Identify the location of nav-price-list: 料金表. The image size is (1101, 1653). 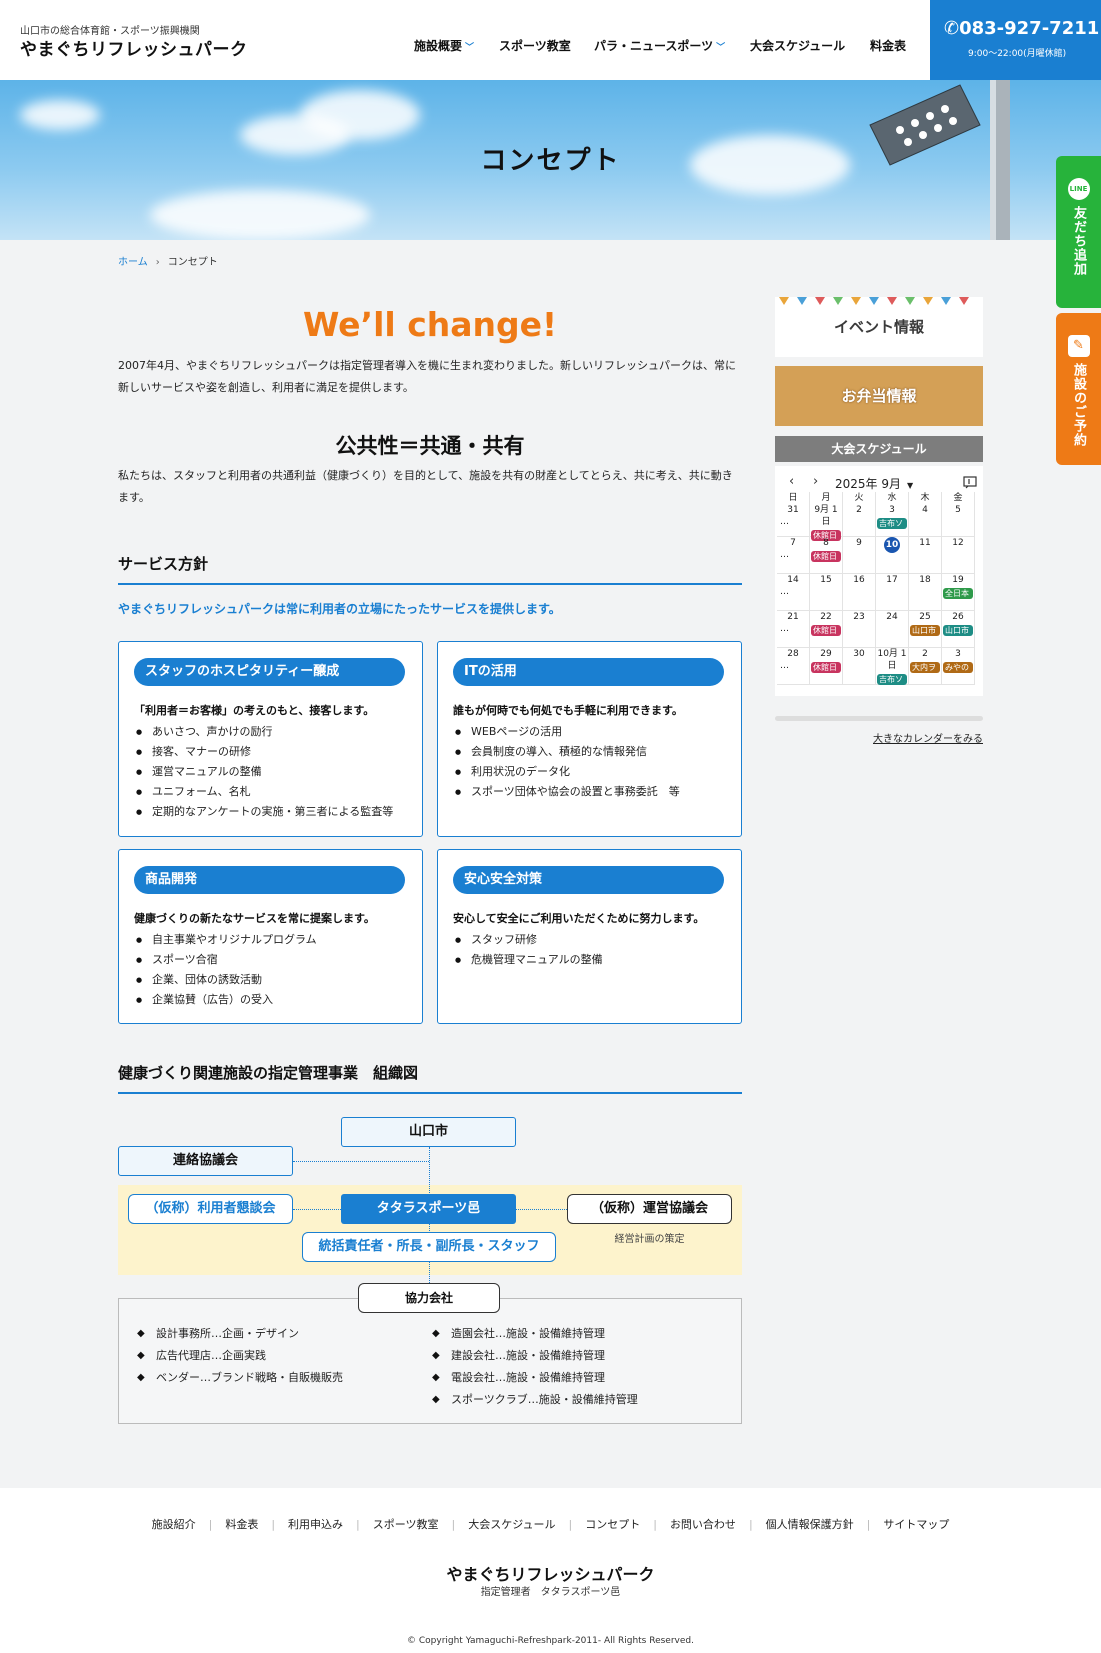
(888, 45).